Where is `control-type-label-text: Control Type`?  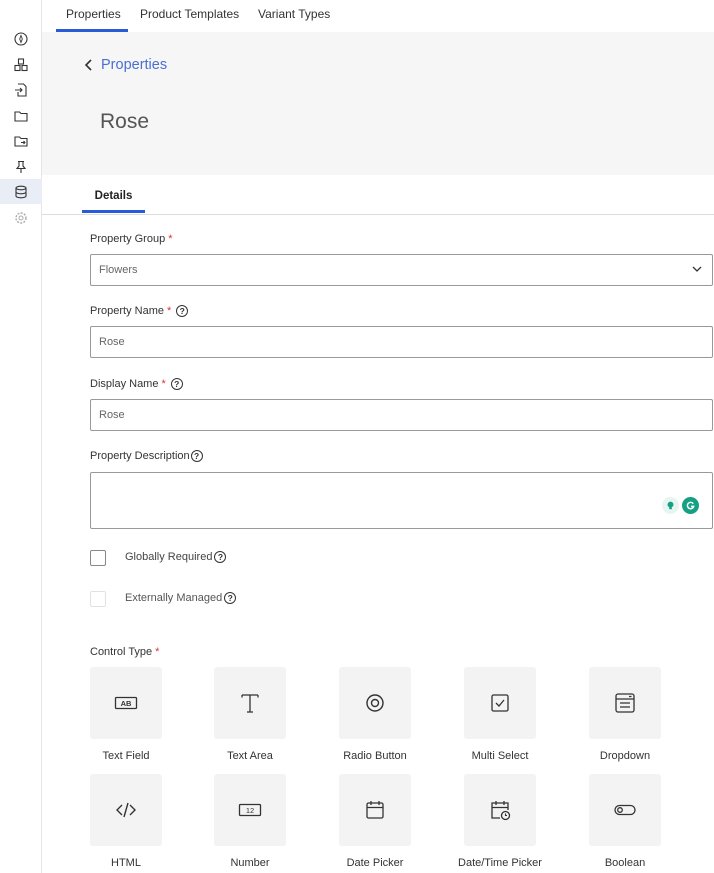
control-type-label-text: Control Type is located at coordinates (121, 652).